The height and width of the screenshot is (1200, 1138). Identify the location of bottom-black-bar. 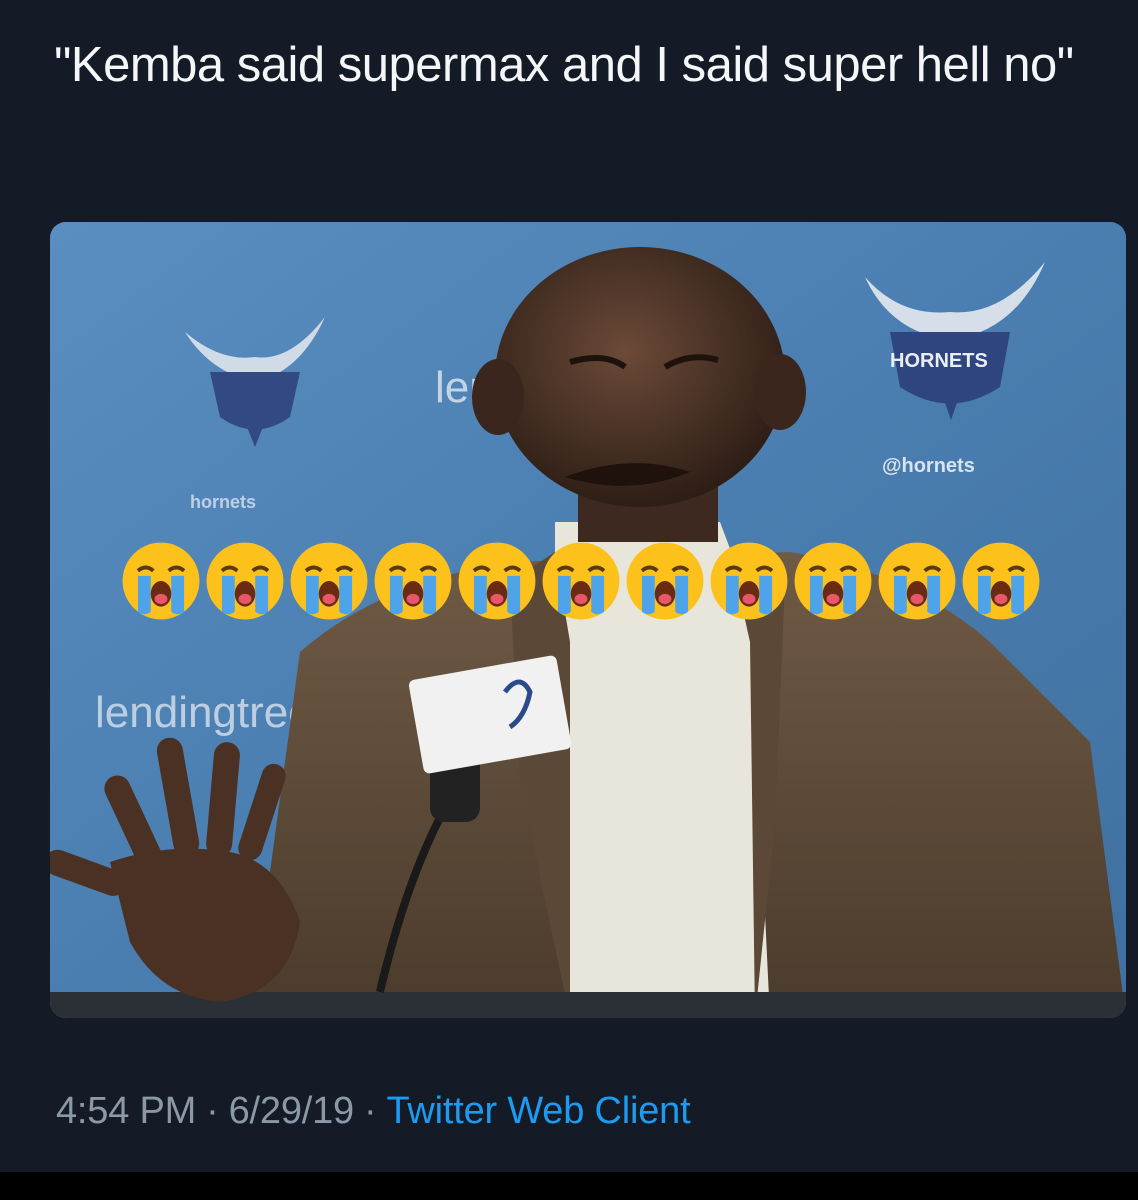
(569, 1186).